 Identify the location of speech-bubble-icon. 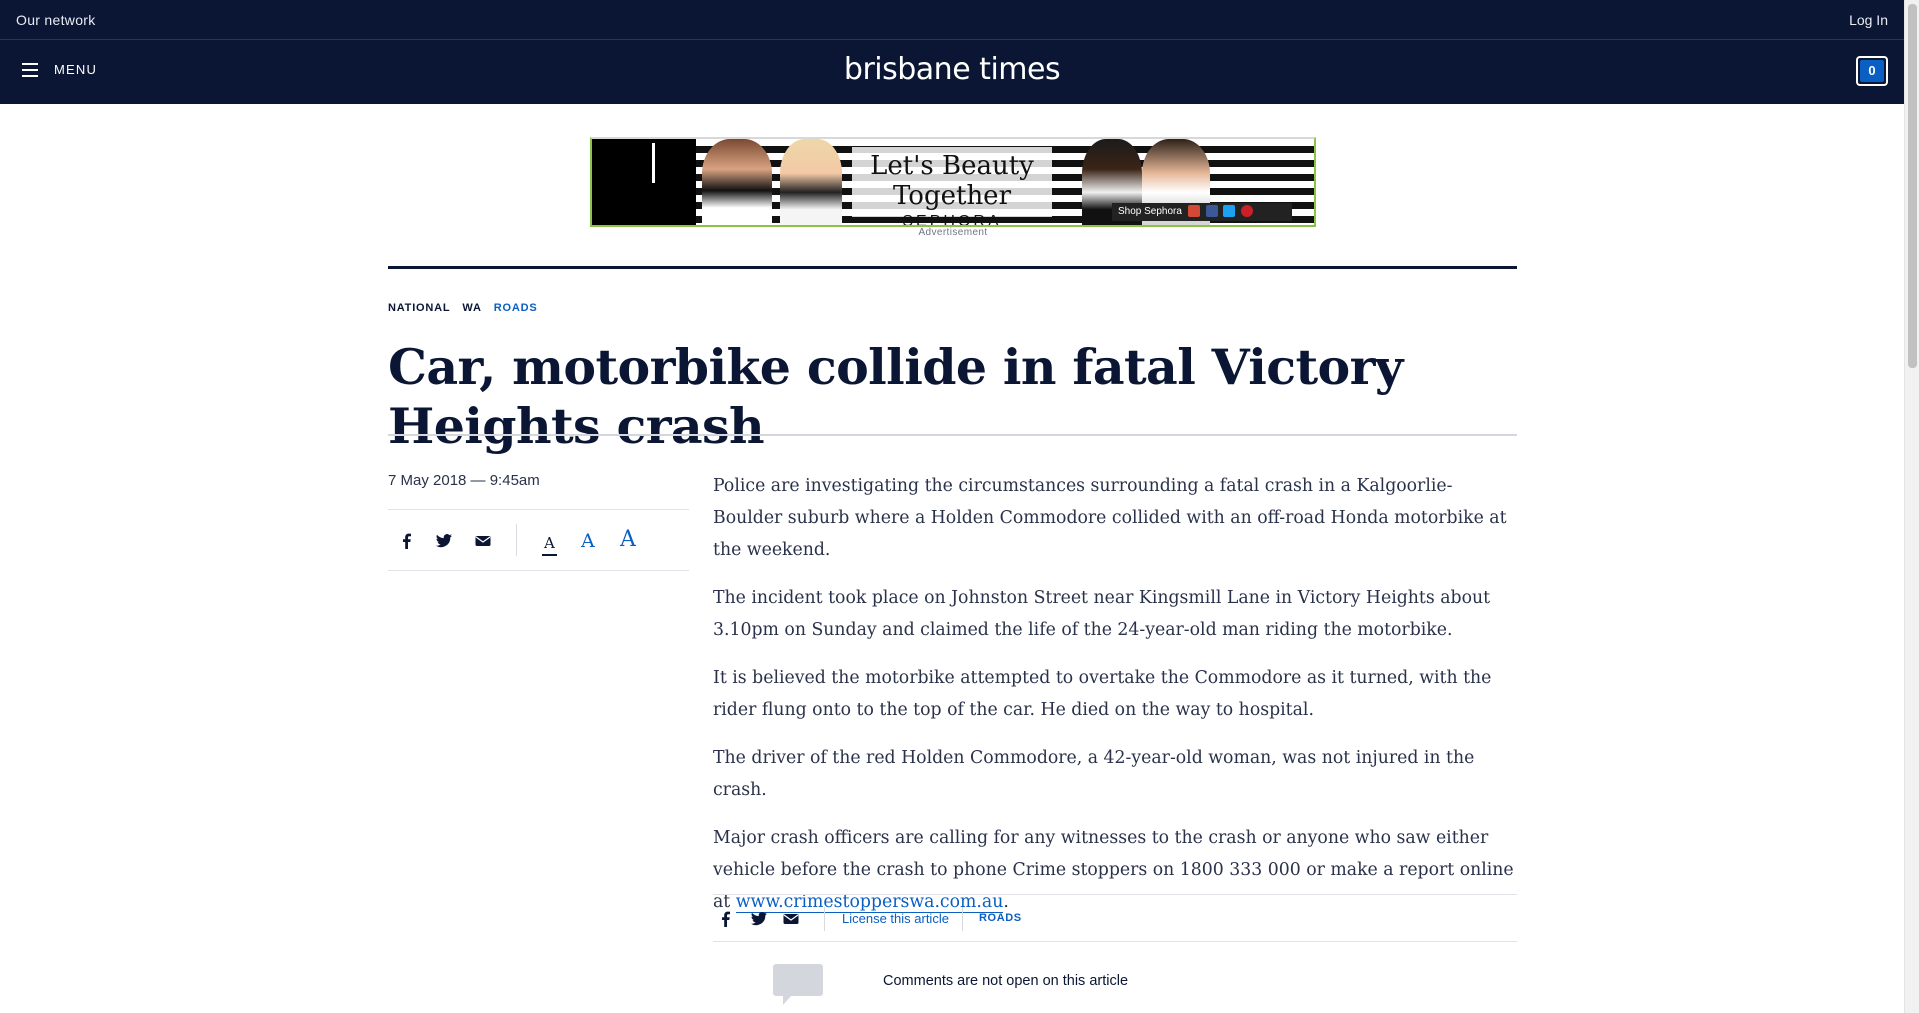
(798, 984).